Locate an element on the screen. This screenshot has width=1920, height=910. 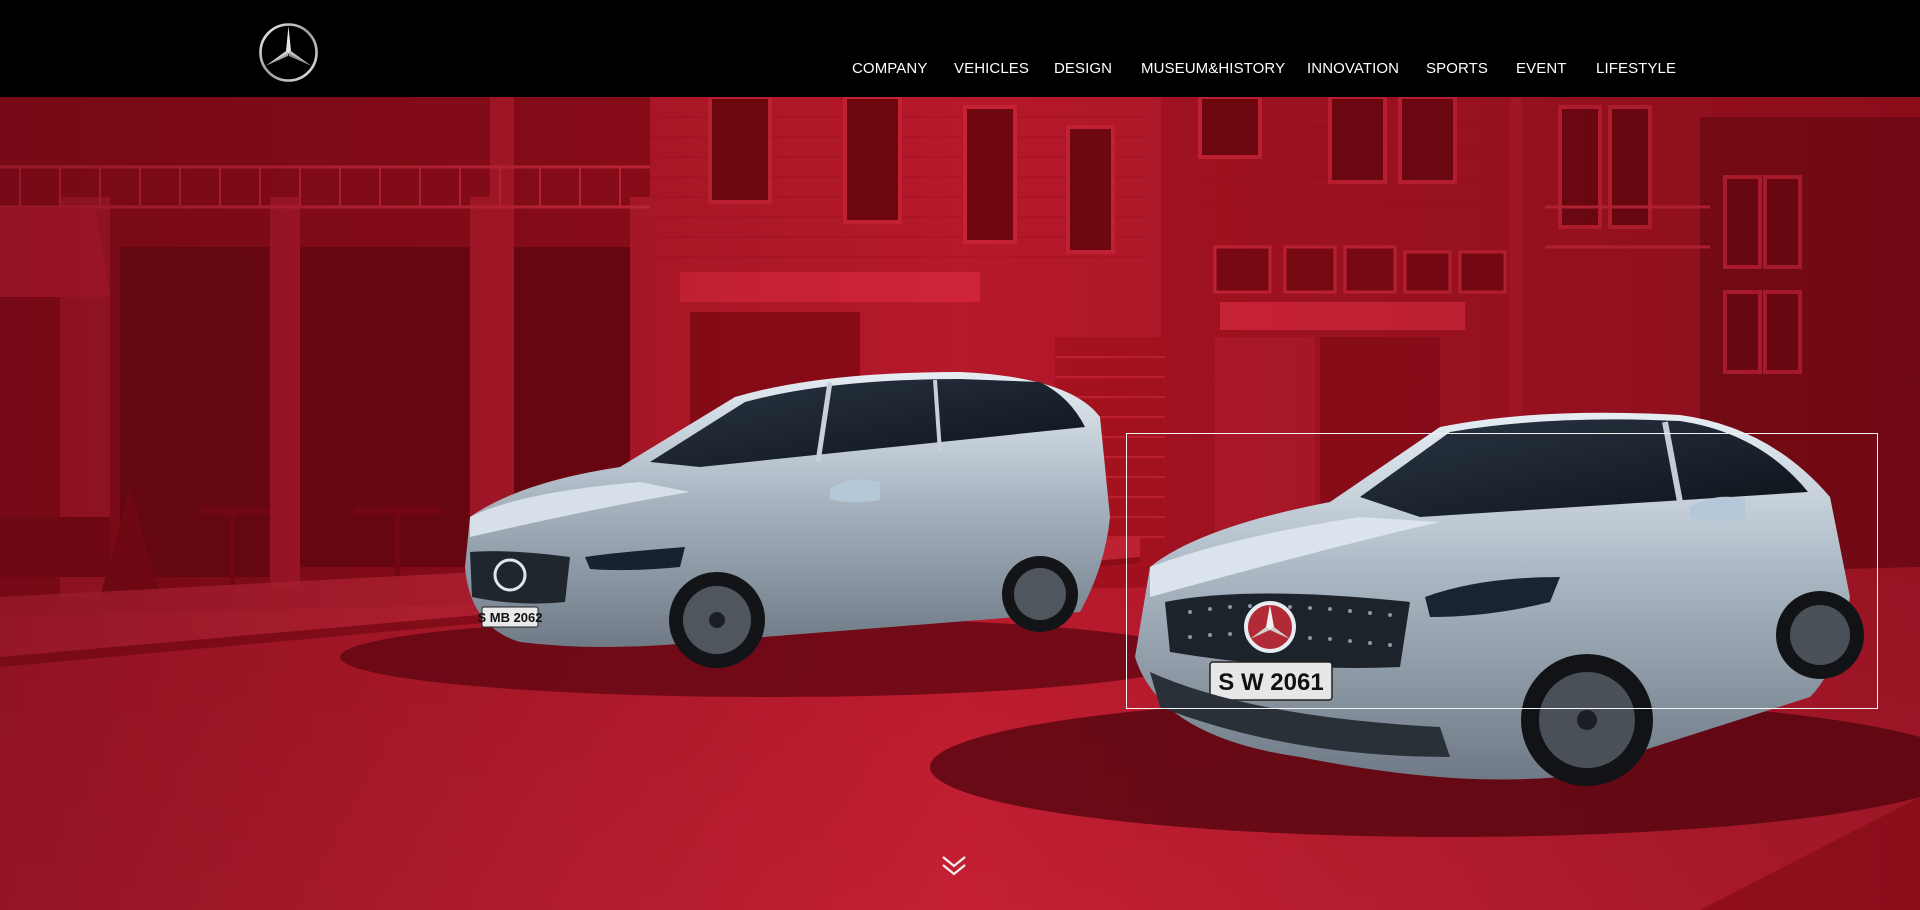
estate-plate: S MB 2062 is located at coordinates (509, 617).